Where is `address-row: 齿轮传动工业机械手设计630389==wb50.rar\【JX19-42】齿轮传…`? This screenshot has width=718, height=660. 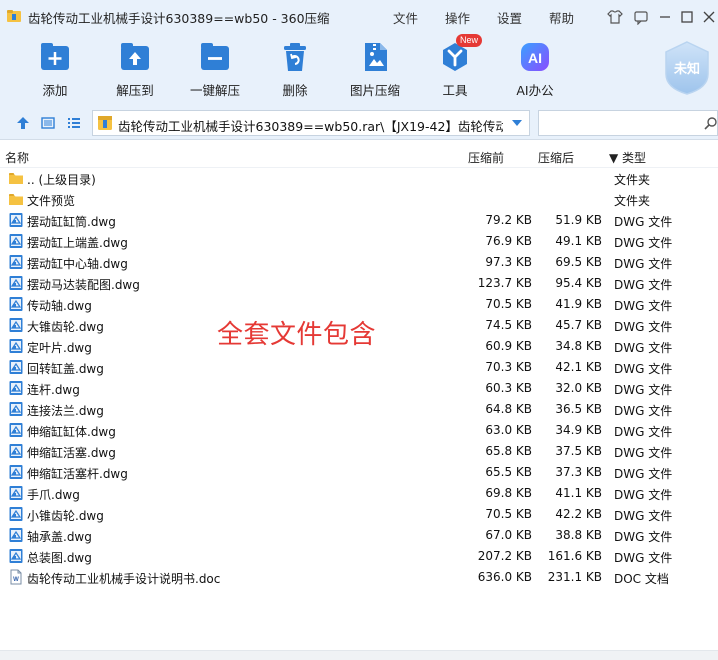
address-row: 齿轮传动工业机械手设计630389==wb50.rar\【JX19-42】齿轮传… is located at coordinates (359, 123).